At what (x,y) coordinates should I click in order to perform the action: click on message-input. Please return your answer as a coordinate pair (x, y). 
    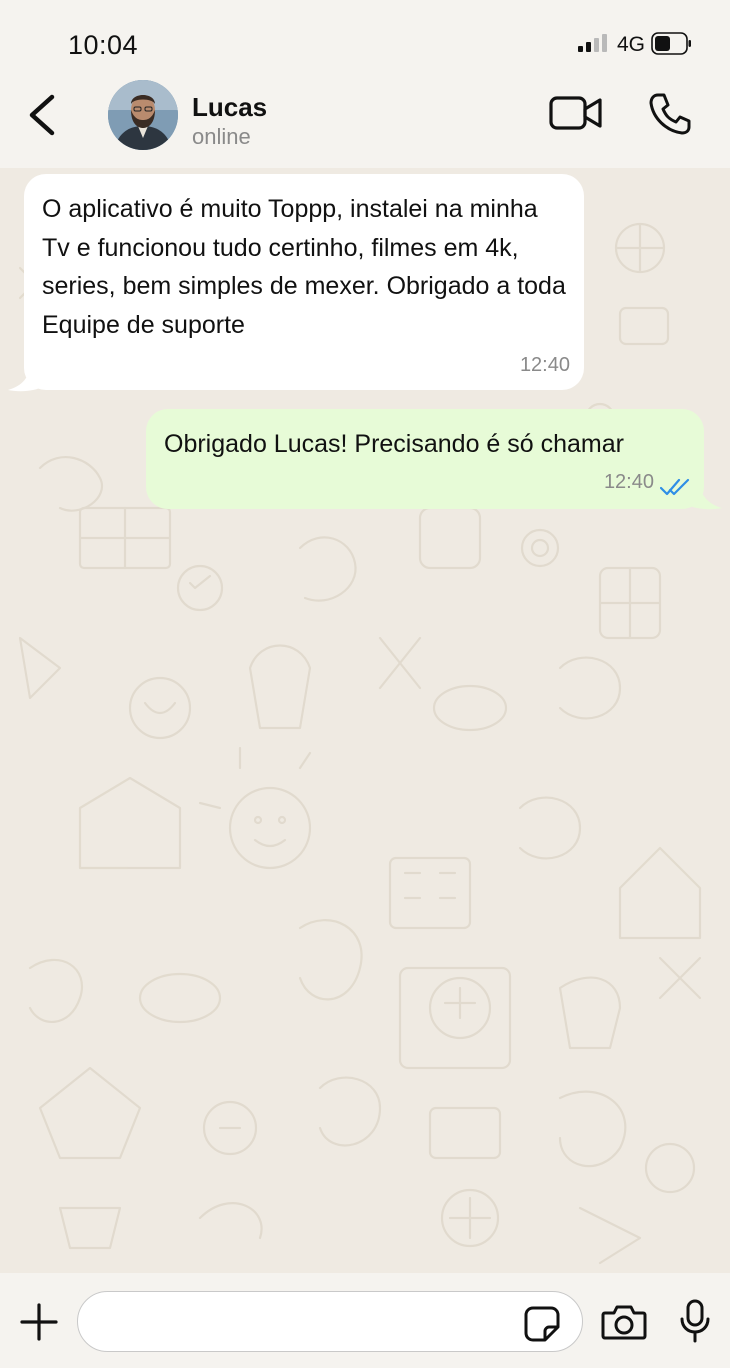
    Looking at the image, I should click on (330, 1321).